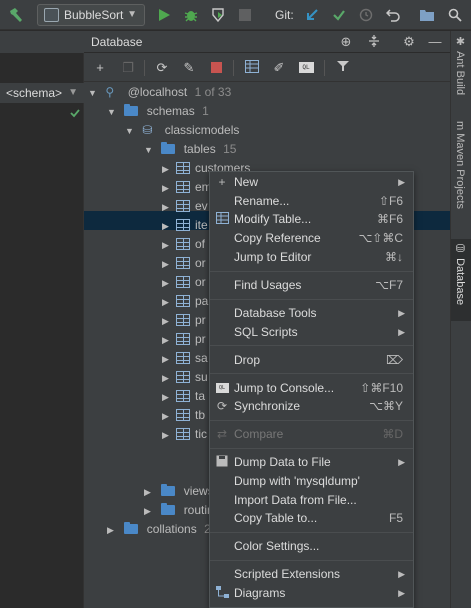 This screenshot has width=471, height=608. Describe the element at coordinates (435, 42) in the screenshot. I see `hide-icon: —` at that location.